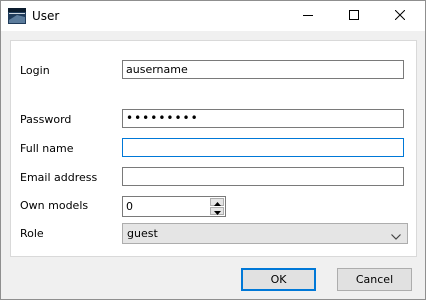 This screenshot has width=426, height=300. I want to click on login-label: Login, so click(35, 70).